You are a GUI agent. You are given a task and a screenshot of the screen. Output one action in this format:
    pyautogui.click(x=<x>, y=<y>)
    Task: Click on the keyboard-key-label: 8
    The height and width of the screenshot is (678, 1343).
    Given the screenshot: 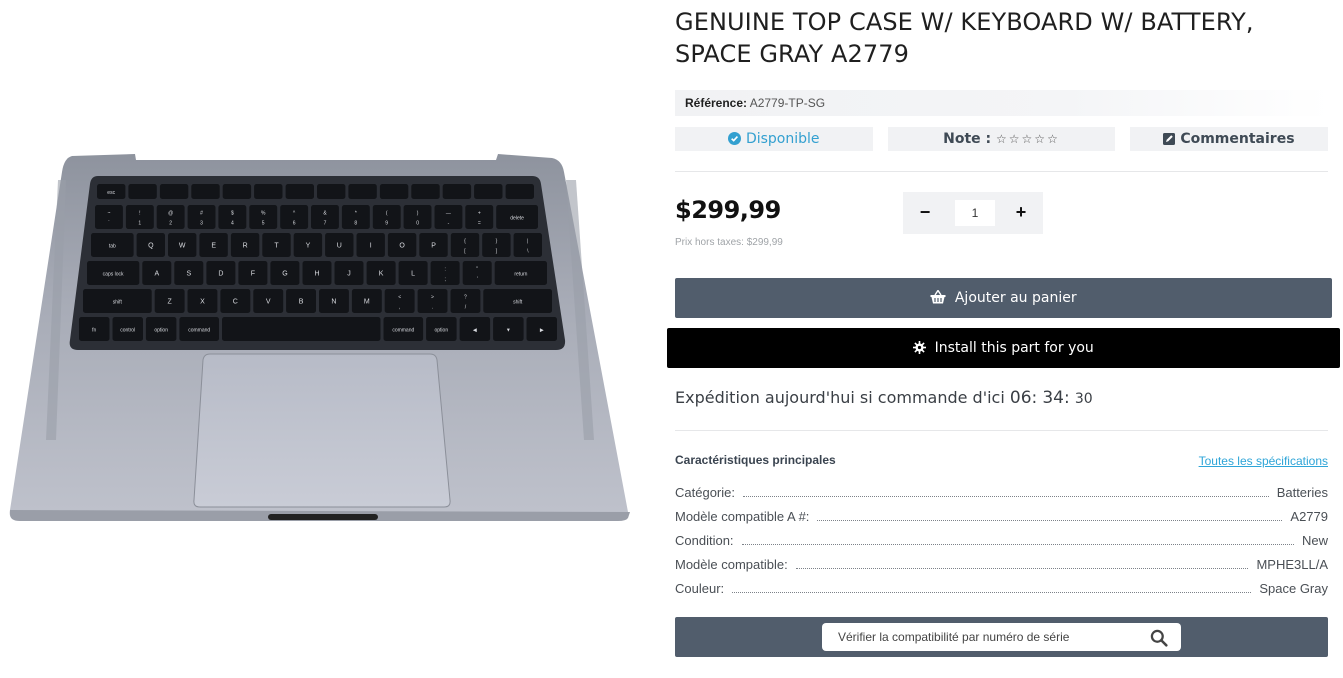 What is the action you would take?
    pyautogui.click(x=355, y=224)
    